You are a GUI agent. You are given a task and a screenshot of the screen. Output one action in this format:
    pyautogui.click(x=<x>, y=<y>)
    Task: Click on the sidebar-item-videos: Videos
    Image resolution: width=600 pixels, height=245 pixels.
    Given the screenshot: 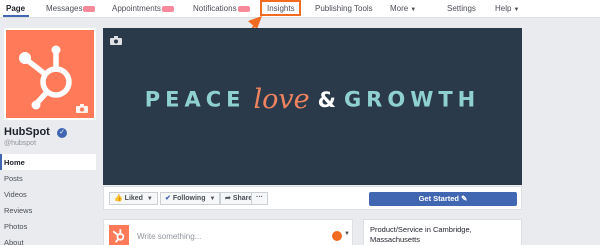 What is the action you would take?
    pyautogui.click(x=48, y=194)
    